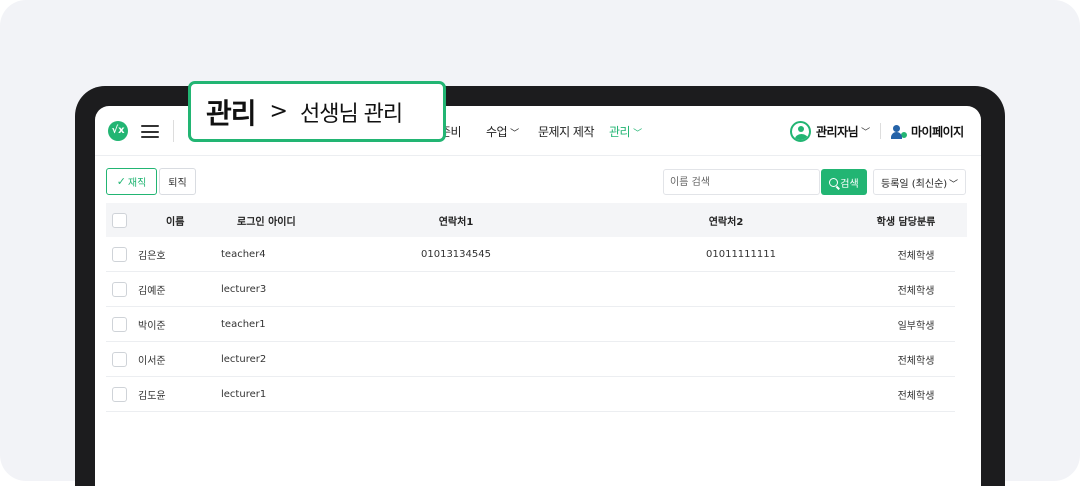  I want to click on breadcrumb-callout: 관리 > 선생님 관리, so click(317, 111).